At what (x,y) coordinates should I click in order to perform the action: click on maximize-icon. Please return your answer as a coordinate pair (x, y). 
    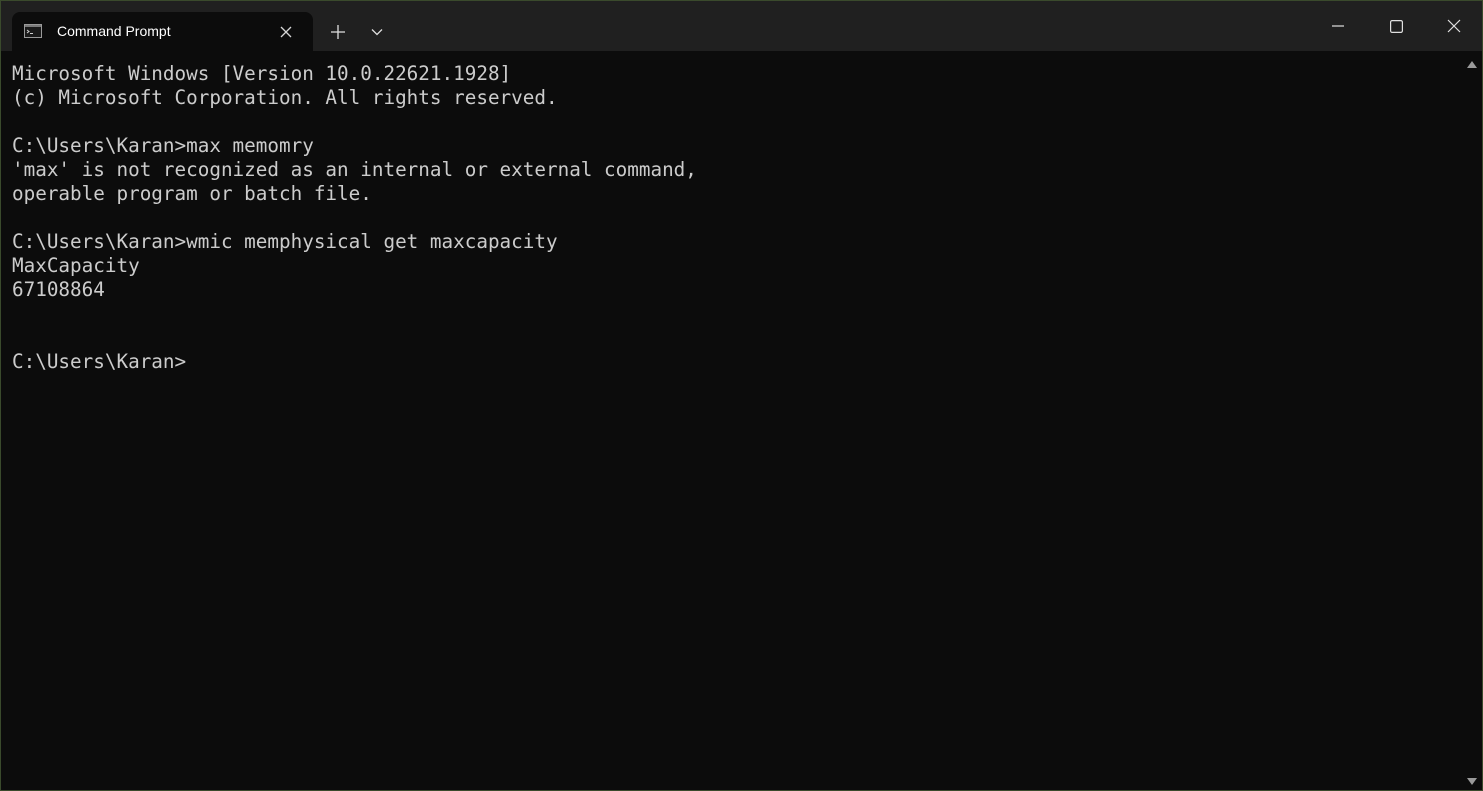
    Looking at the image, I should click on (1396, 26).